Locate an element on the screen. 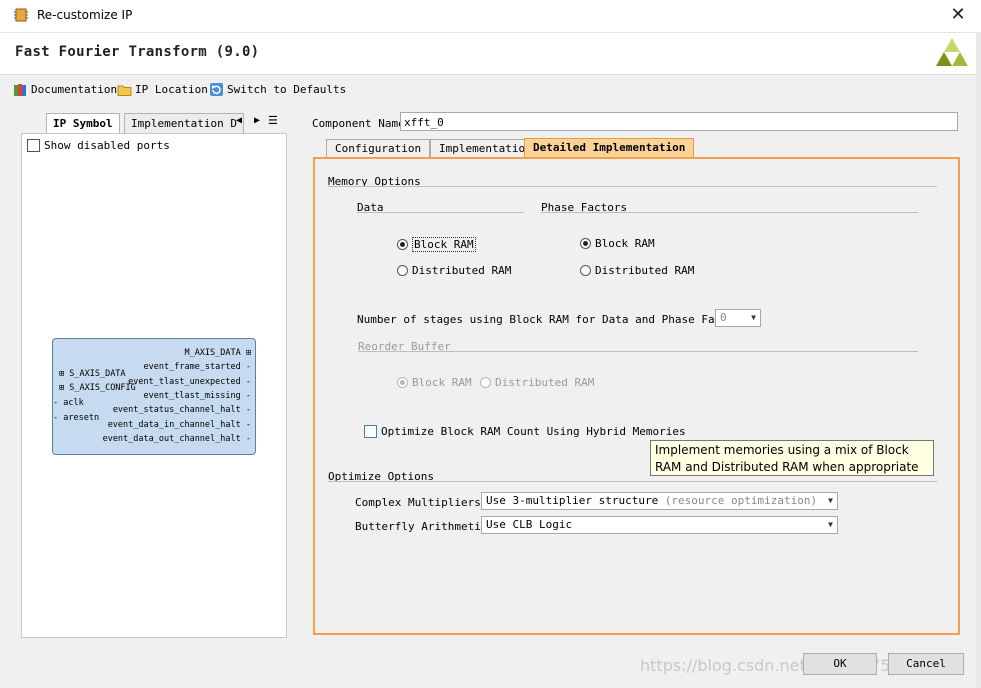  butterfly-arithmetic-value: Use CLB Logic is located at coordinates (529, 524).